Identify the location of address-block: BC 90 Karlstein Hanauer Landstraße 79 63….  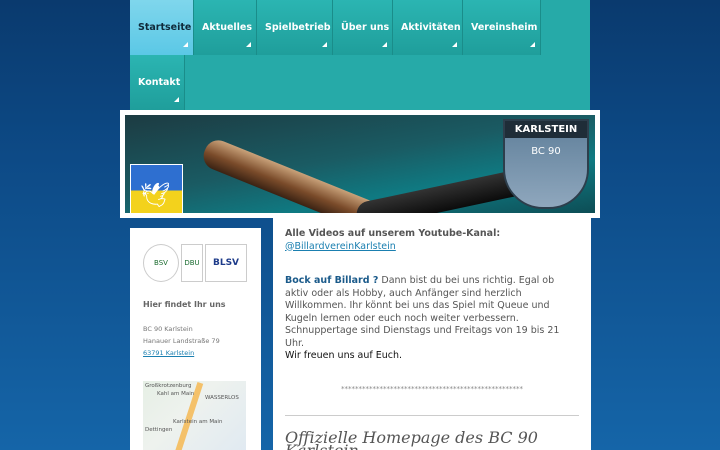
(195, 341).